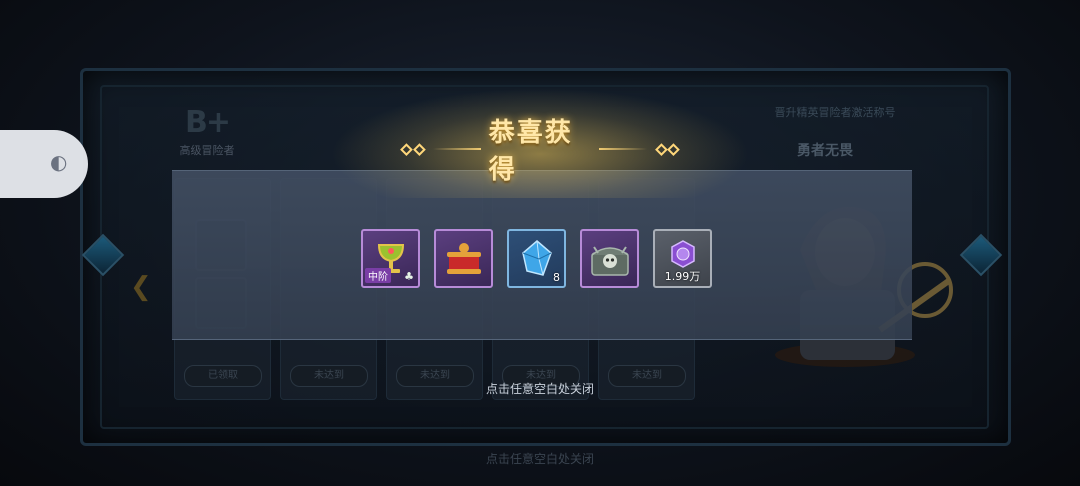 The image size is (1080, 486). Describe the element at coordinates (682, 253) in the screenshot. I see `purple-coin-icon` at that location.